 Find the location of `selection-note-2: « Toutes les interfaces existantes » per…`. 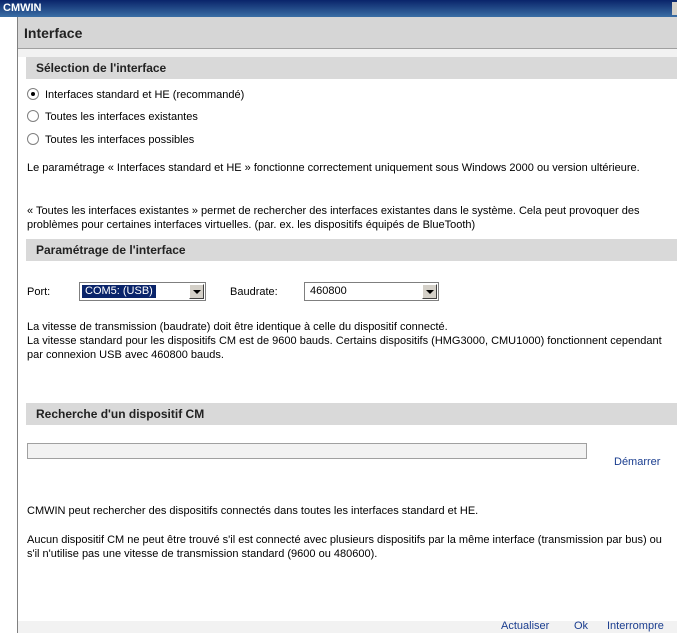

selection-note-2: « Toutes les interfaces existantes » per… is located at coordinates (333, 218).